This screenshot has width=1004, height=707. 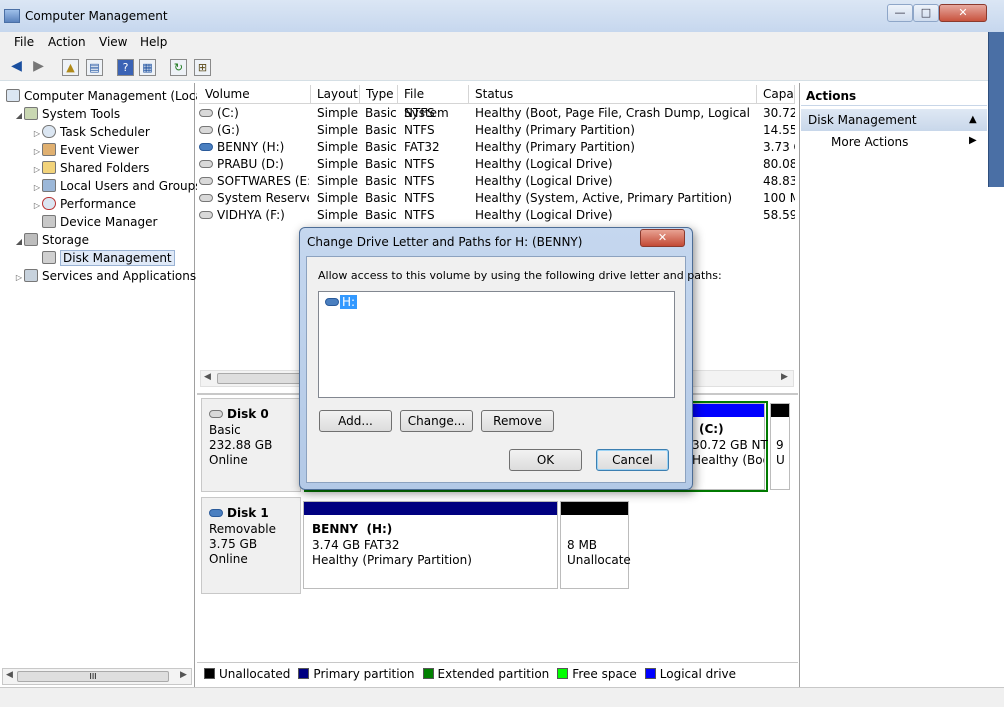 I want to click on tree-item-disk-management: Disk Management, so click(x=108, y=258).